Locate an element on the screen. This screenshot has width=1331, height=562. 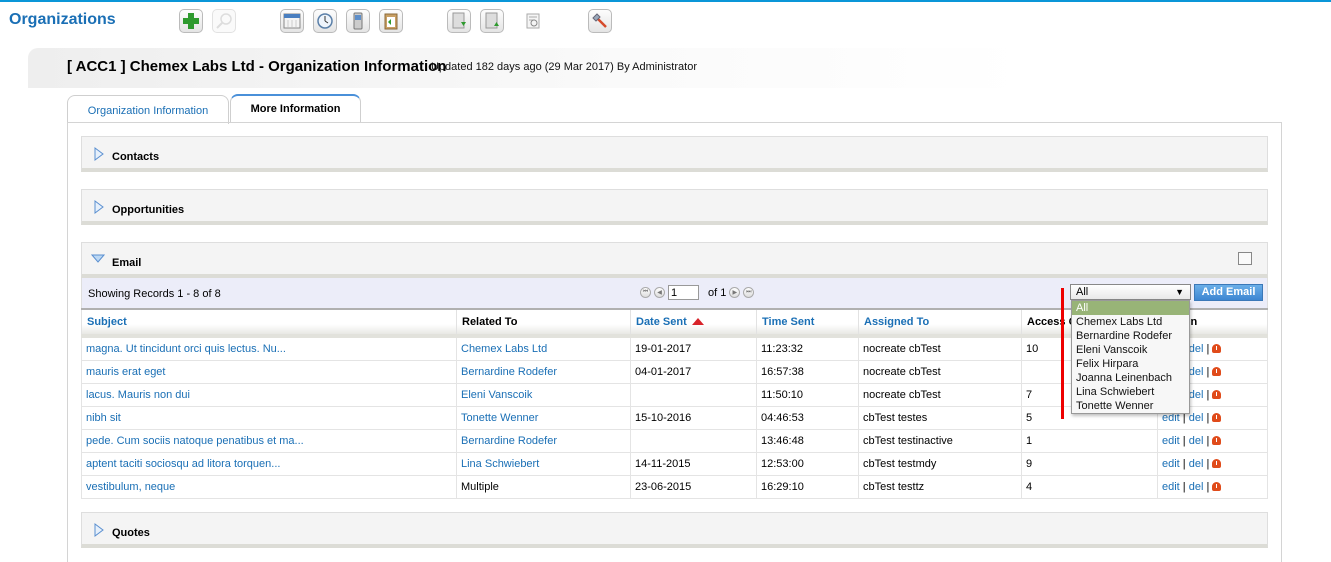
opportunities-block-title: Opportunities is located at coordinates (148, 210).